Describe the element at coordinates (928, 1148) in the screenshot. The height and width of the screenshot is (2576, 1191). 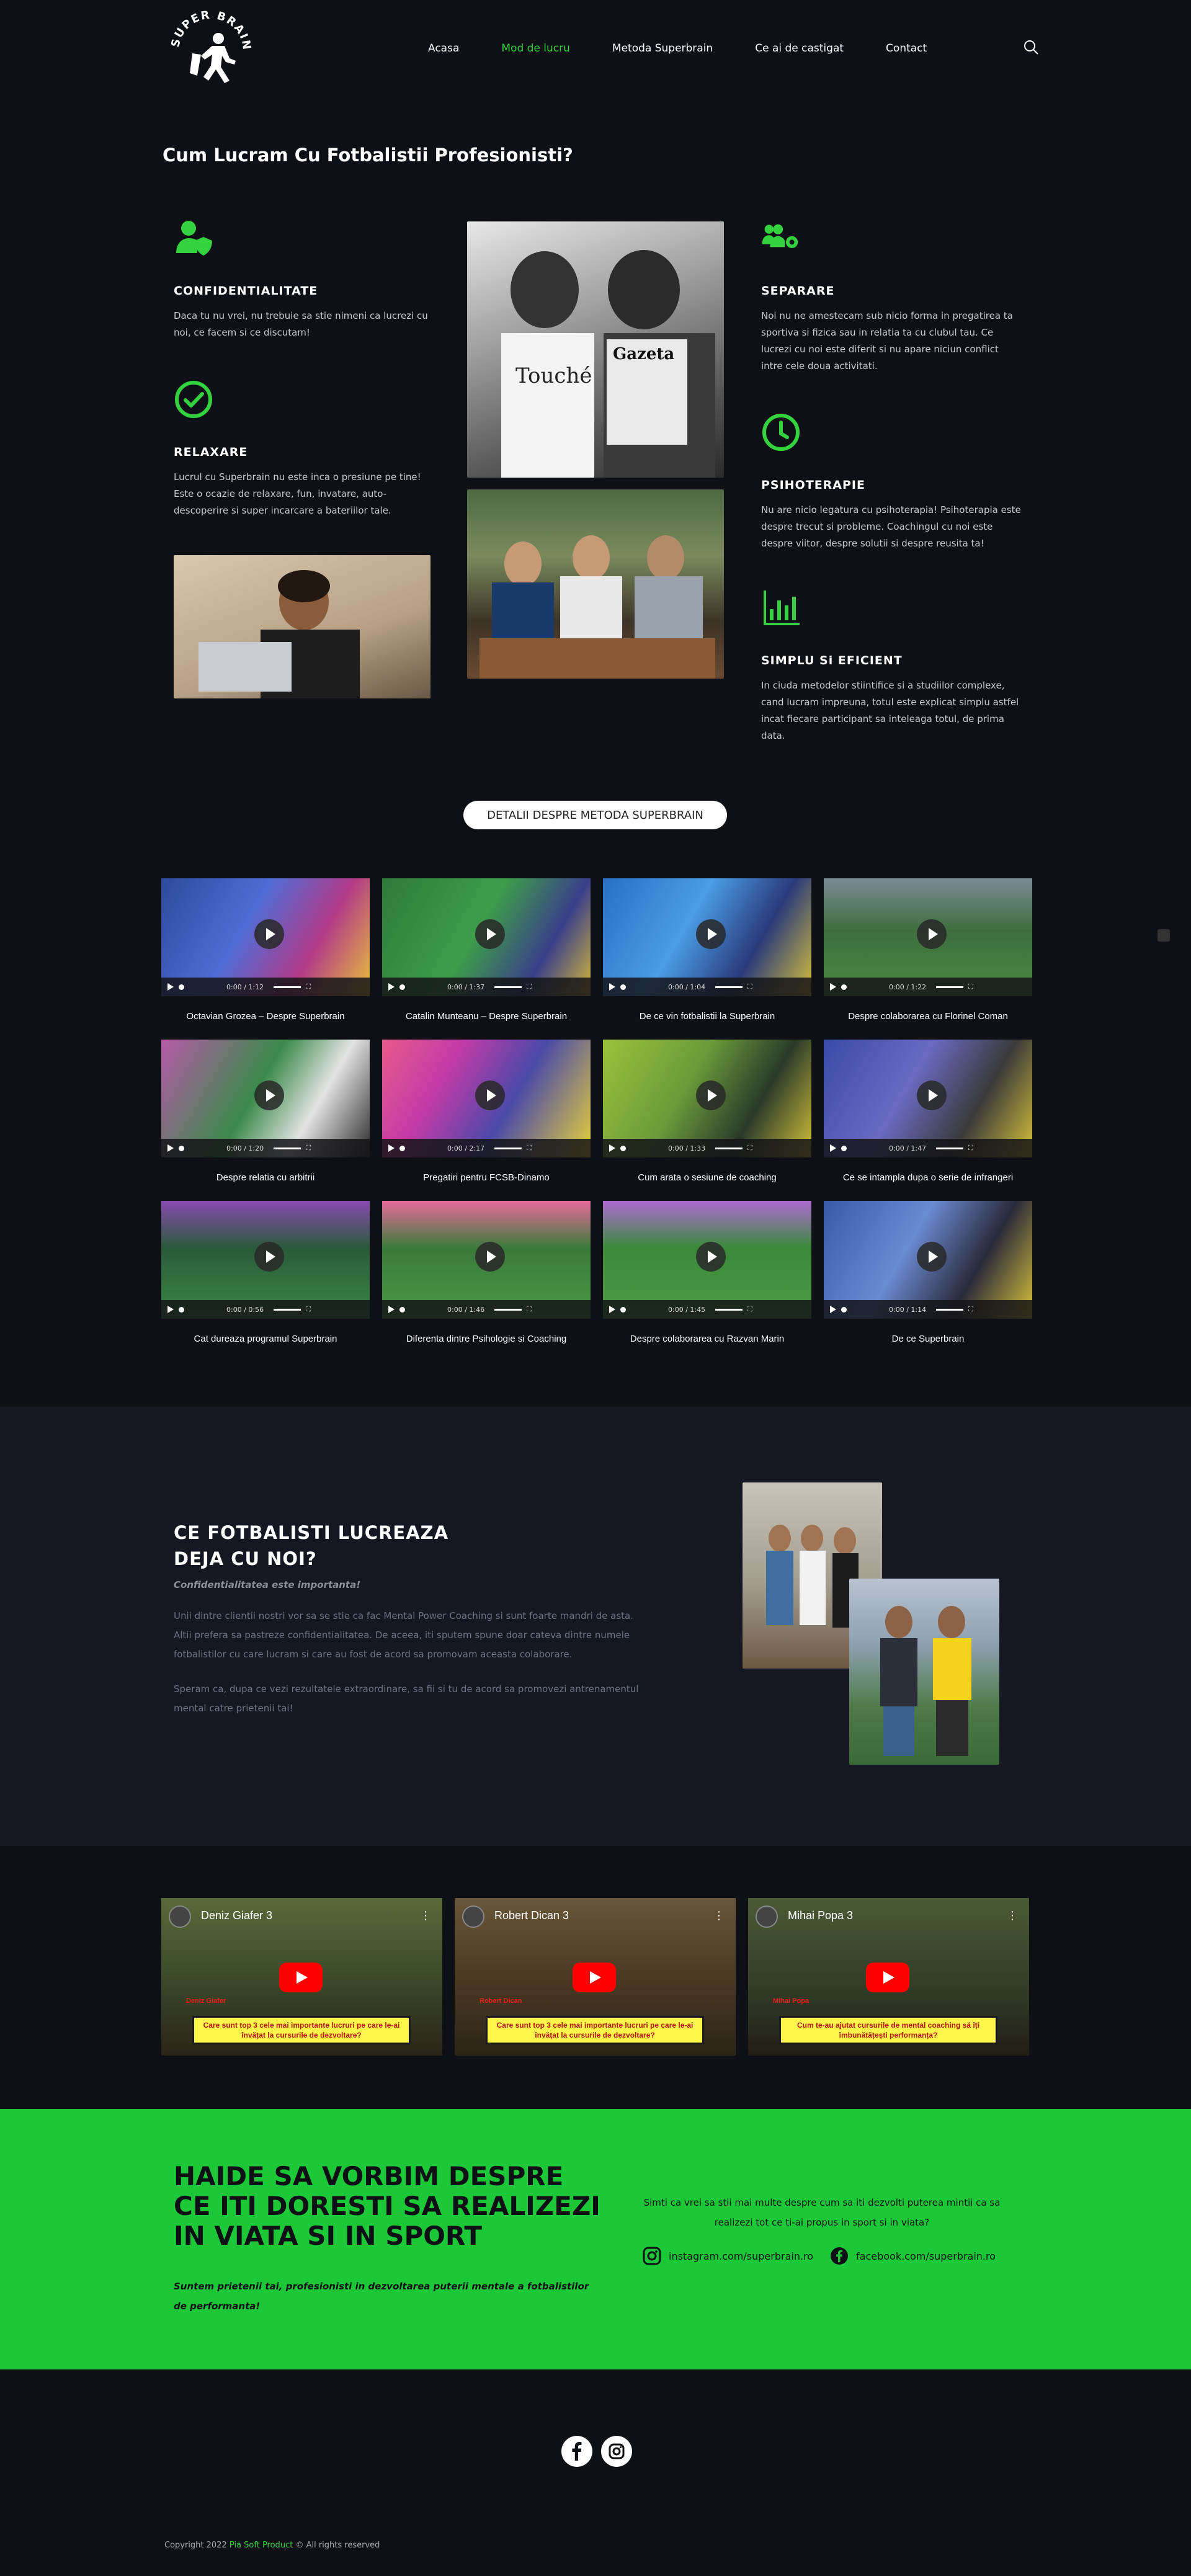
I see `video-controls: 0:00 / 1:47 ⛶` at that location.